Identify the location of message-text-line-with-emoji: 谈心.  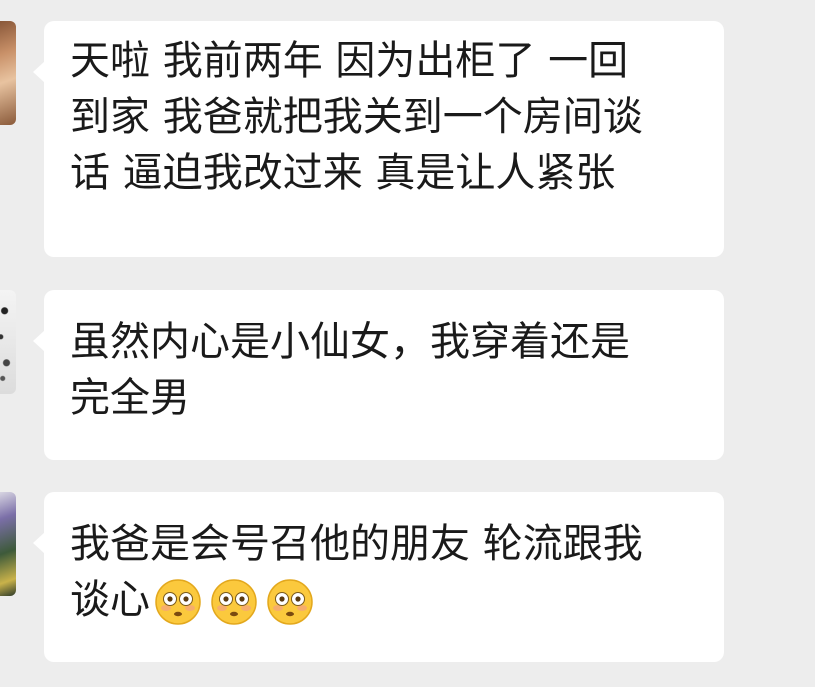
(384, 600).